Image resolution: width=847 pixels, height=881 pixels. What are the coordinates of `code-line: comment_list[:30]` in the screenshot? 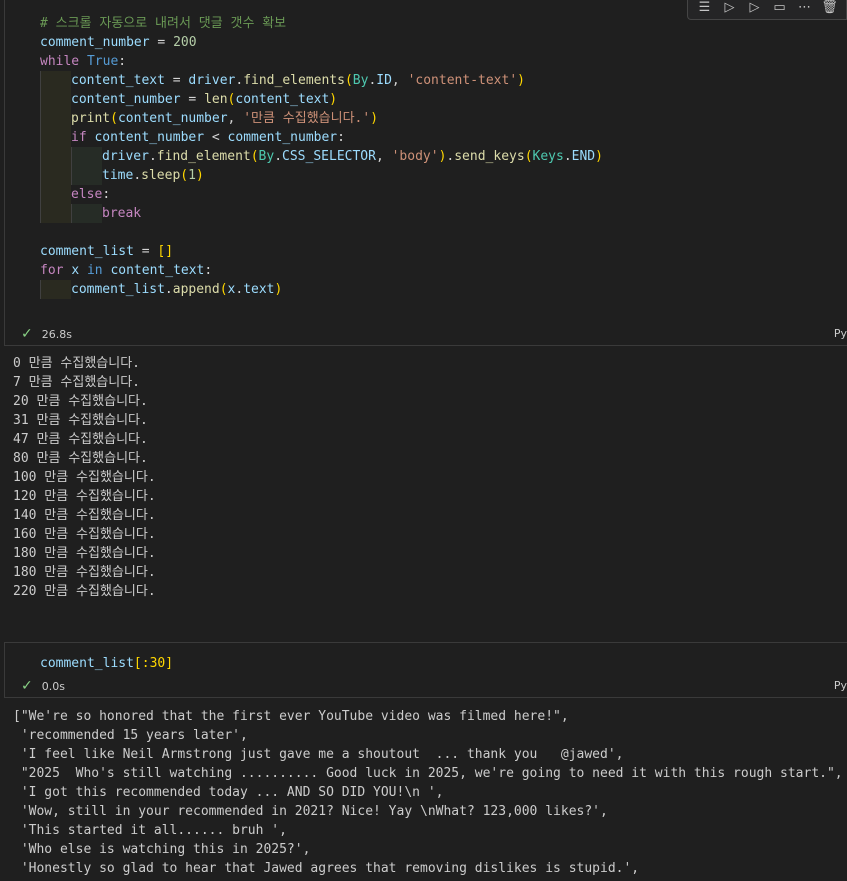 It's located at (107, 663).